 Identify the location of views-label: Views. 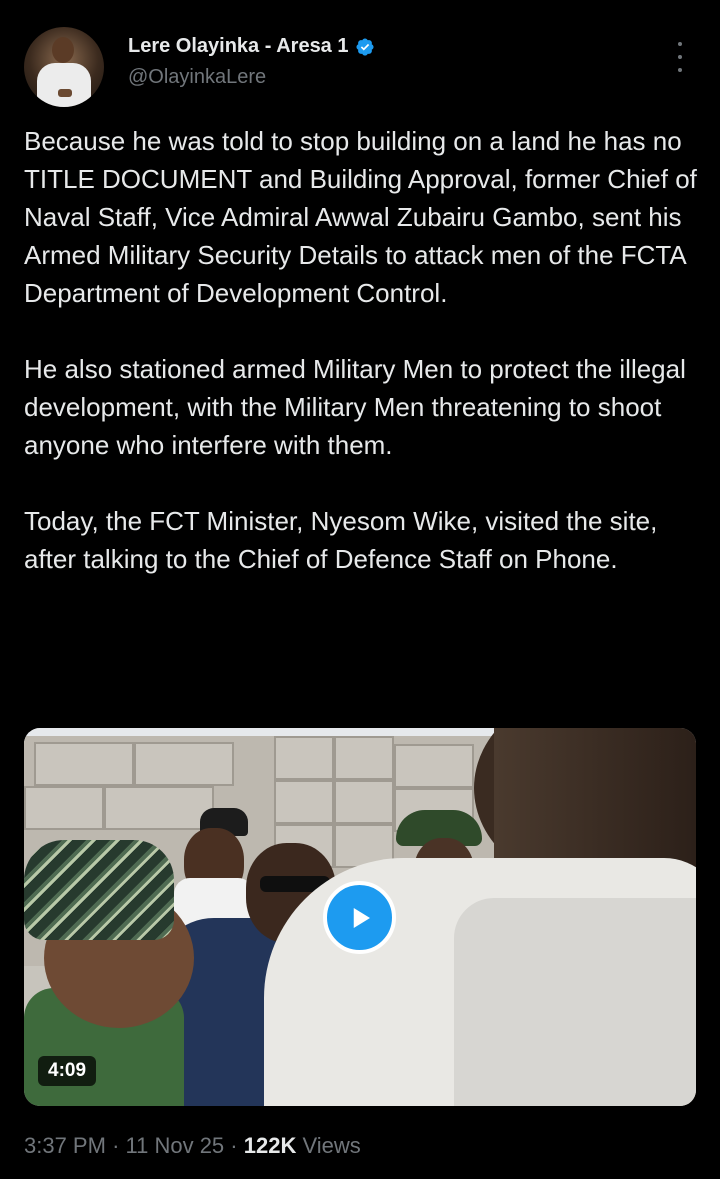
(331, 1145).